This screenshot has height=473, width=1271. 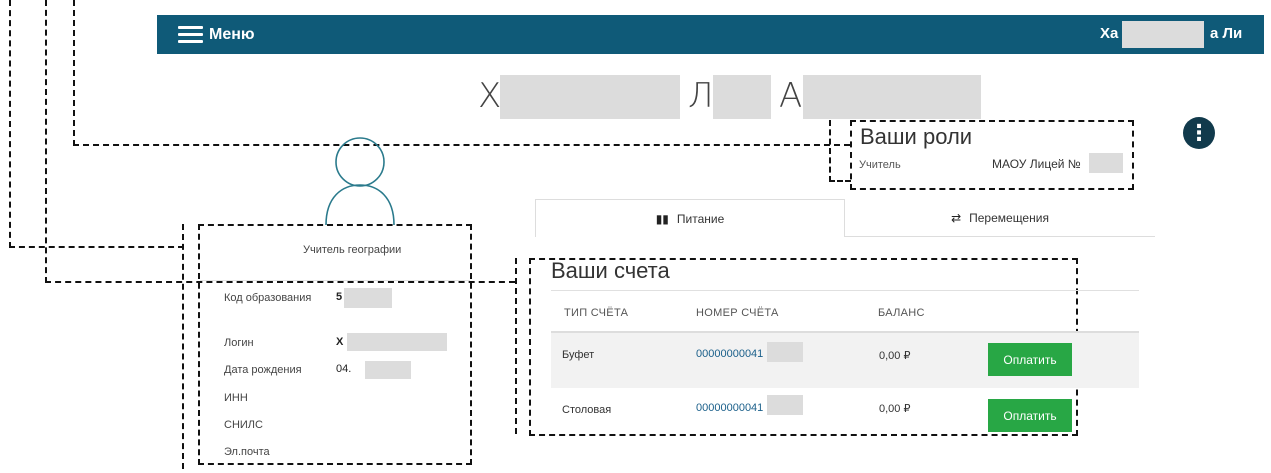 I want to click on field-value: 5, so click(x=339, y=297).